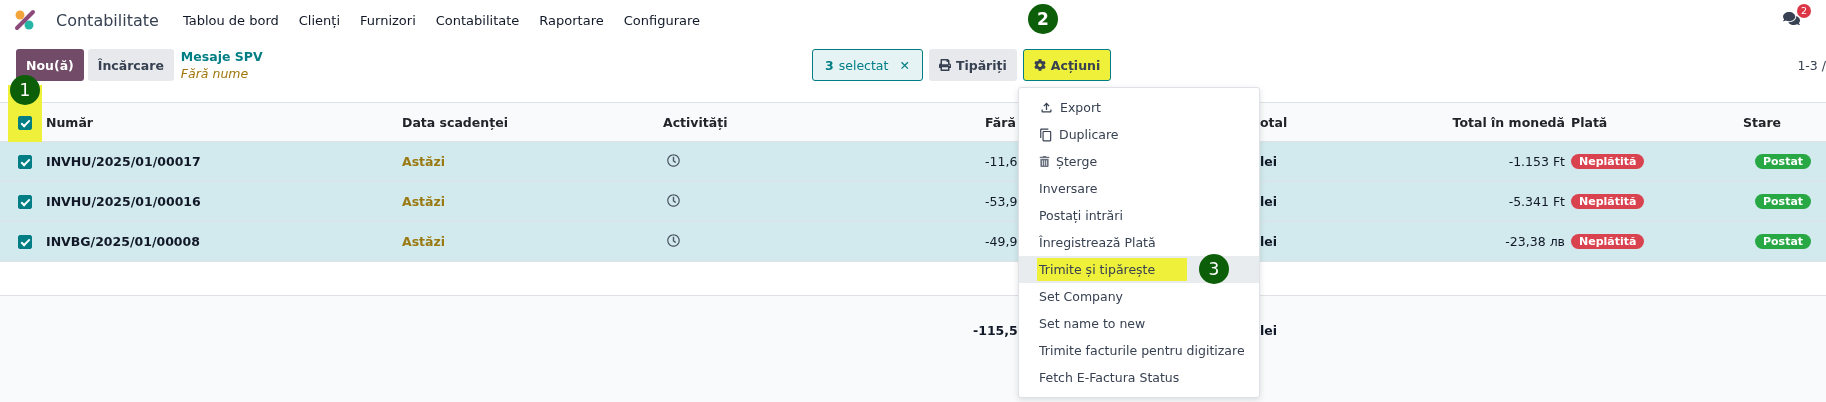  What do you see at coordinates (1046, 134) in the screenshot?
I see `copy-icon` at bounding box center [1046, 134].